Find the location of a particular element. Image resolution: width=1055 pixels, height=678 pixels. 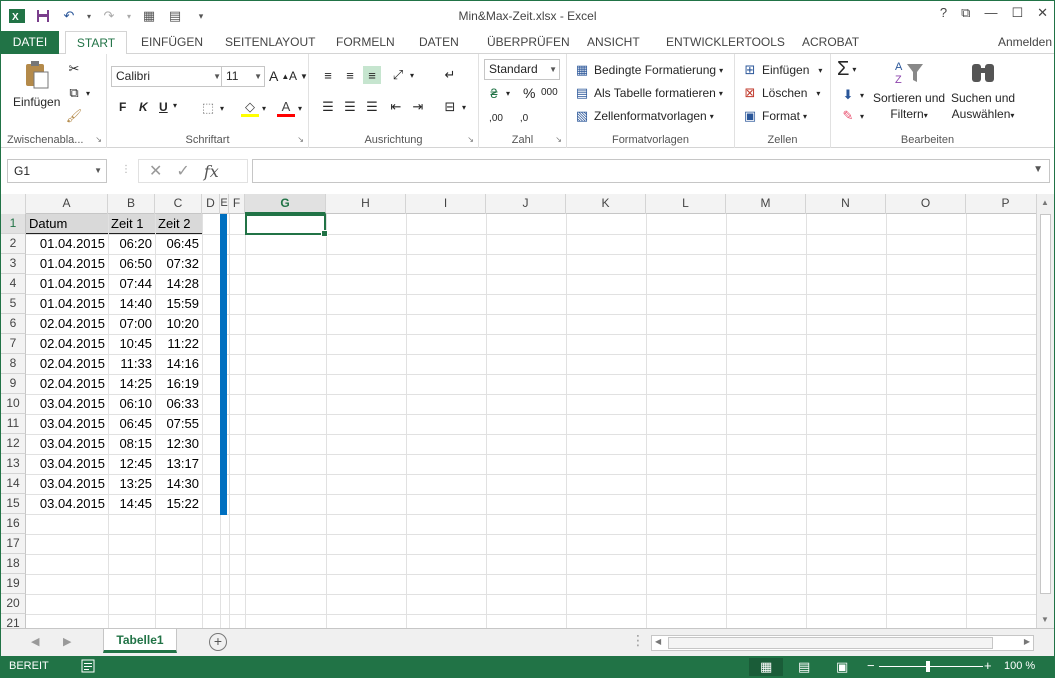

row-header: 19 is located at coordinates (13, 584).